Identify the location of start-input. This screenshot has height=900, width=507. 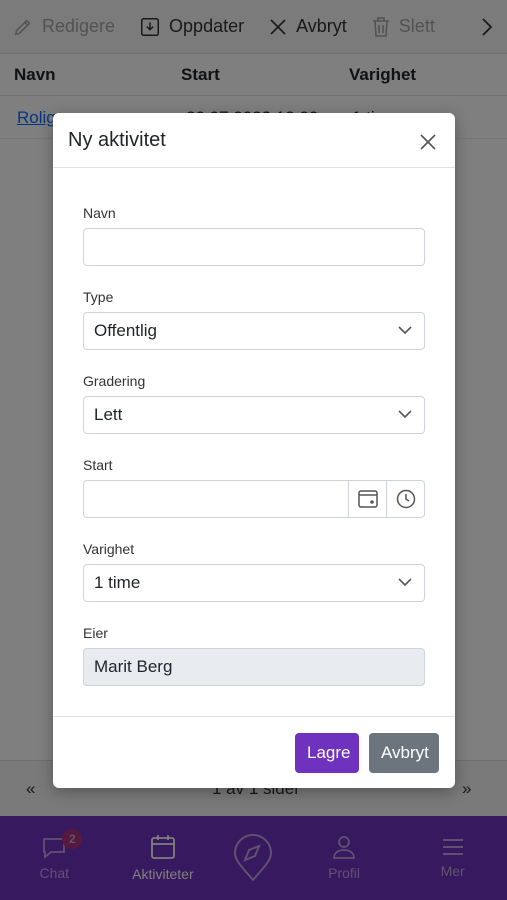
(216, 499).